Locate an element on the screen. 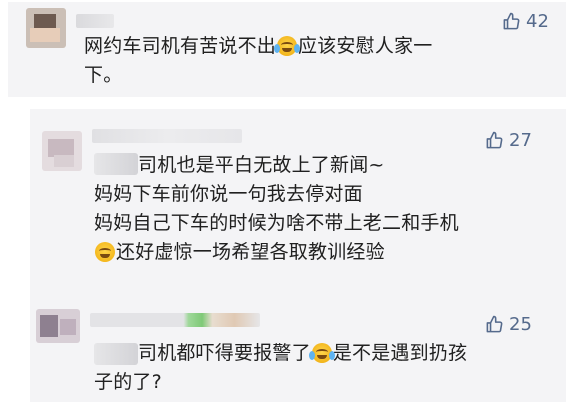 This screenshot has width=576, height=402. comment-text: 网约车司机有苦说不出 应该安慰人家一 下。 is located at coordinates (258, 60).